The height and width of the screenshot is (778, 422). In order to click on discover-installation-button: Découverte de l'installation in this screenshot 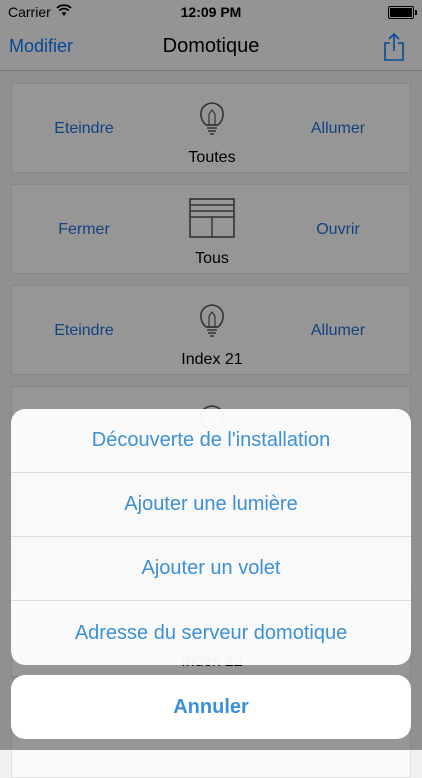, I will do `click(211, 441)`.